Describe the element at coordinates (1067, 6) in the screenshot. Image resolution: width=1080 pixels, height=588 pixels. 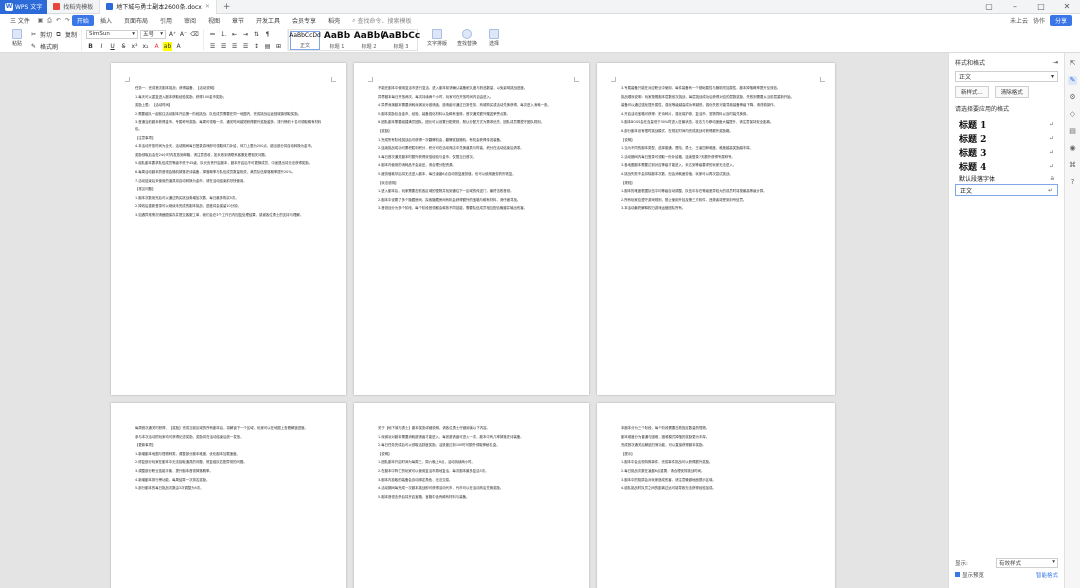
I see `window-close-icon: ✕` at that location.